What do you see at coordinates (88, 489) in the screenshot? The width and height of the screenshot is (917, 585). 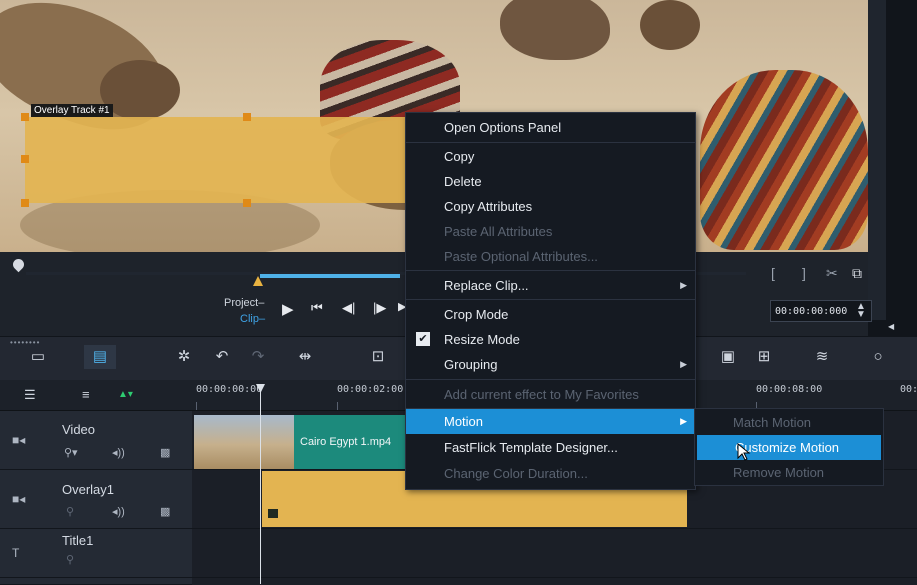 I see `overlay-track-name: Overlay1` at bounding box center [88, 489].